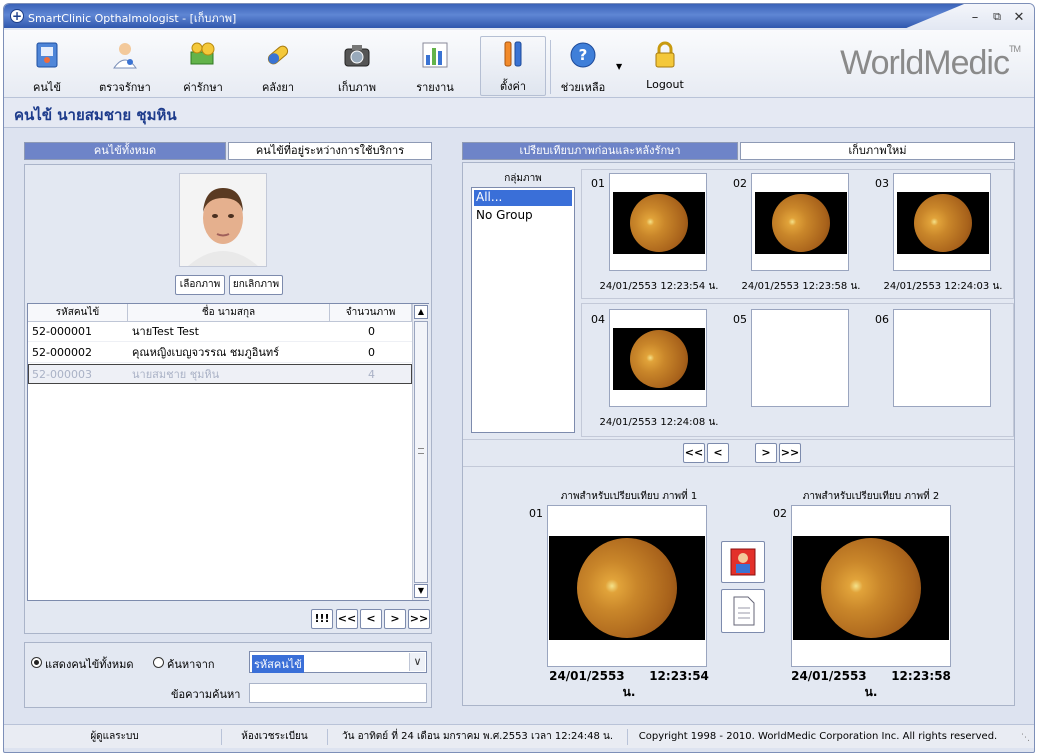 The width and height of the screenshot is (1038, 756). I want to click on cancel-photo-button: ยกเลิกภาพ, so click(256, 285).